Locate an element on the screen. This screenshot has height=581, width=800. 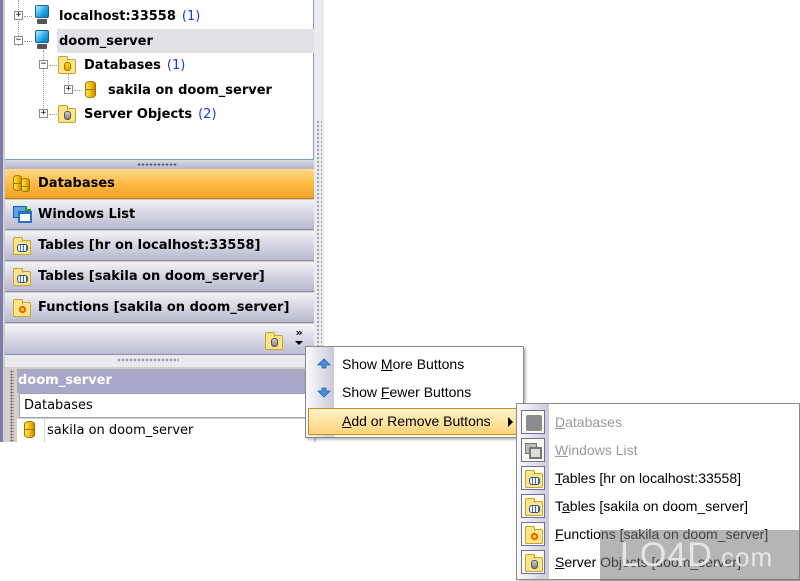
tree-node-server-objects: + Server Objects (2) is located at coordinates (159, 114).